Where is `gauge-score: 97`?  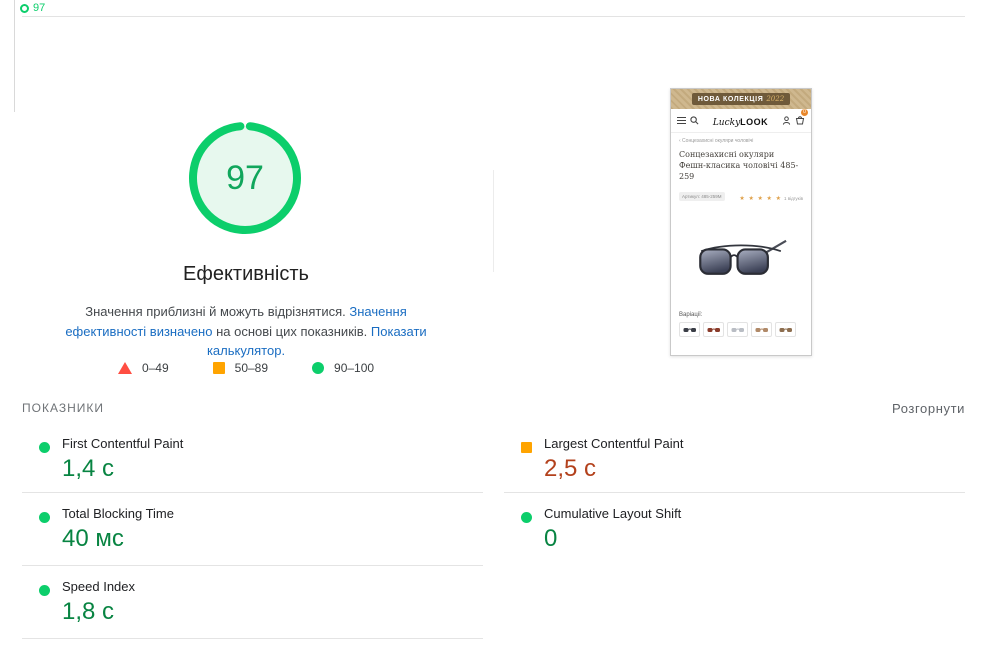 gauge-score: 97 is located at coordinates (245, 177).